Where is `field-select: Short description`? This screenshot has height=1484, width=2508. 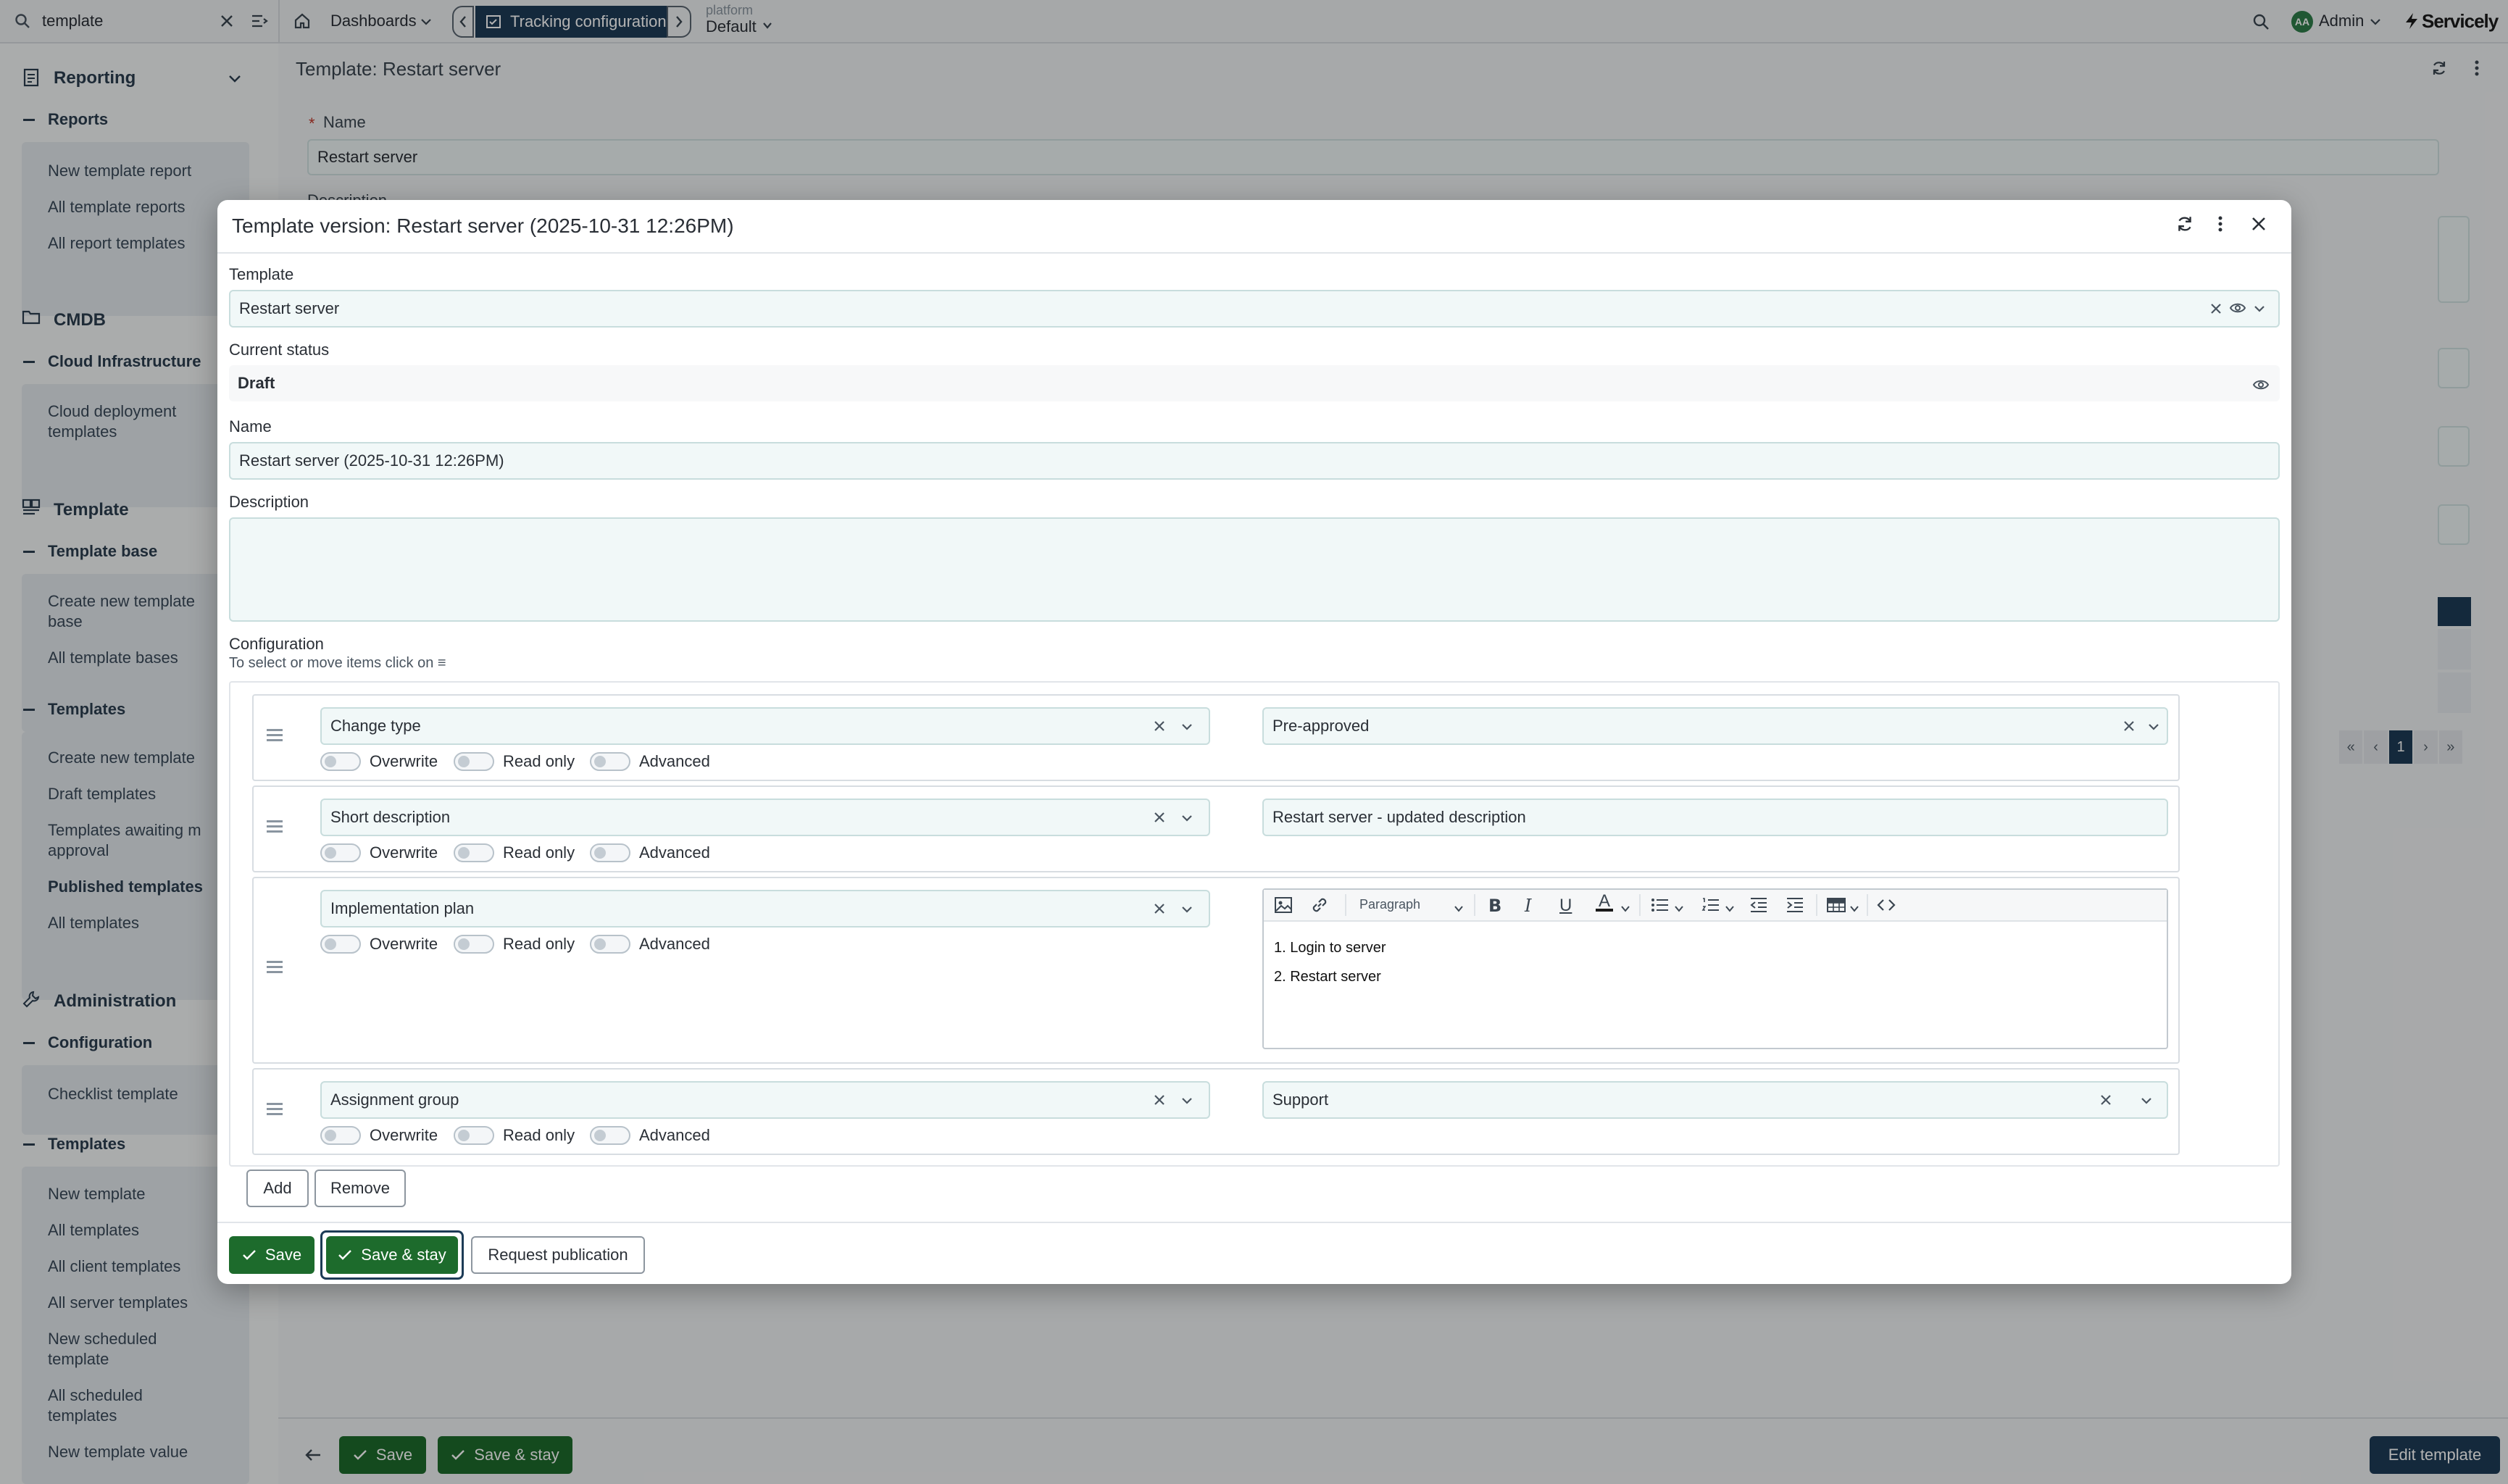
field-select: Short description is located at coordinates (765, 817).